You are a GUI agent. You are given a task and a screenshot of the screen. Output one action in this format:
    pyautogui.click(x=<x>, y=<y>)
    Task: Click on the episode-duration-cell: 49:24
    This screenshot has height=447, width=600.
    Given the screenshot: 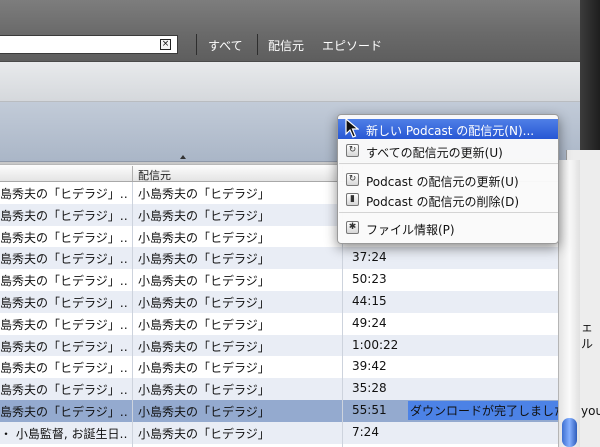 What is the action you would take?
    pyautogui.click(x=369, y=322)
    